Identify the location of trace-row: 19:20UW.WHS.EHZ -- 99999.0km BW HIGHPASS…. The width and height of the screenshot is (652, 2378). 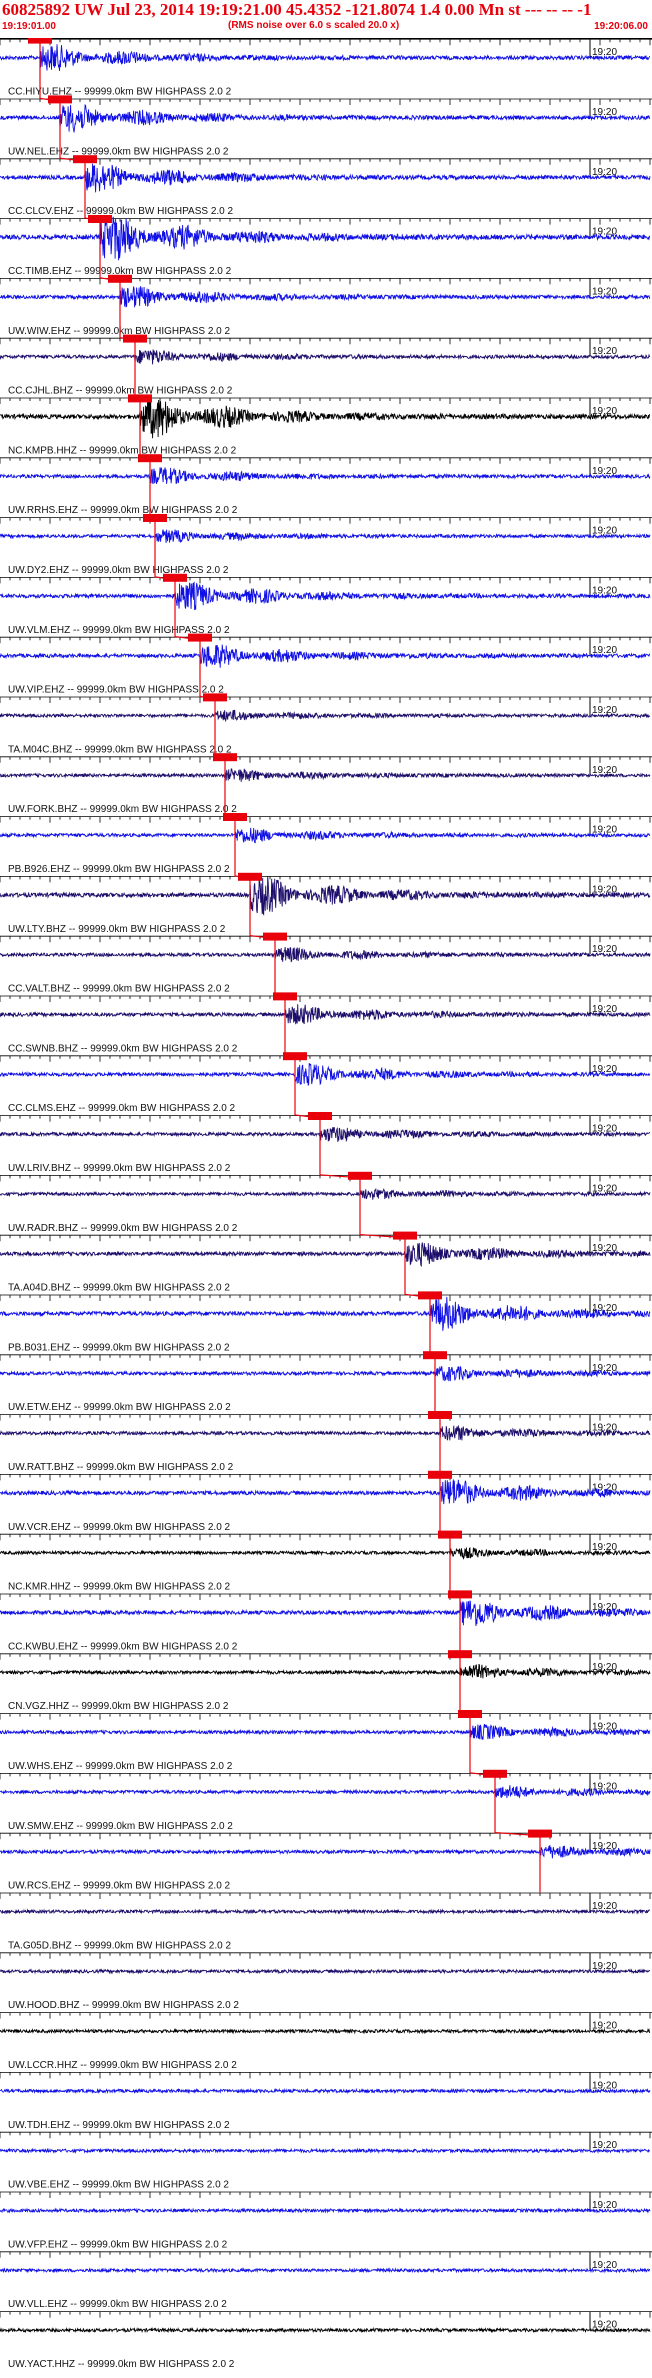
(326, 1742).